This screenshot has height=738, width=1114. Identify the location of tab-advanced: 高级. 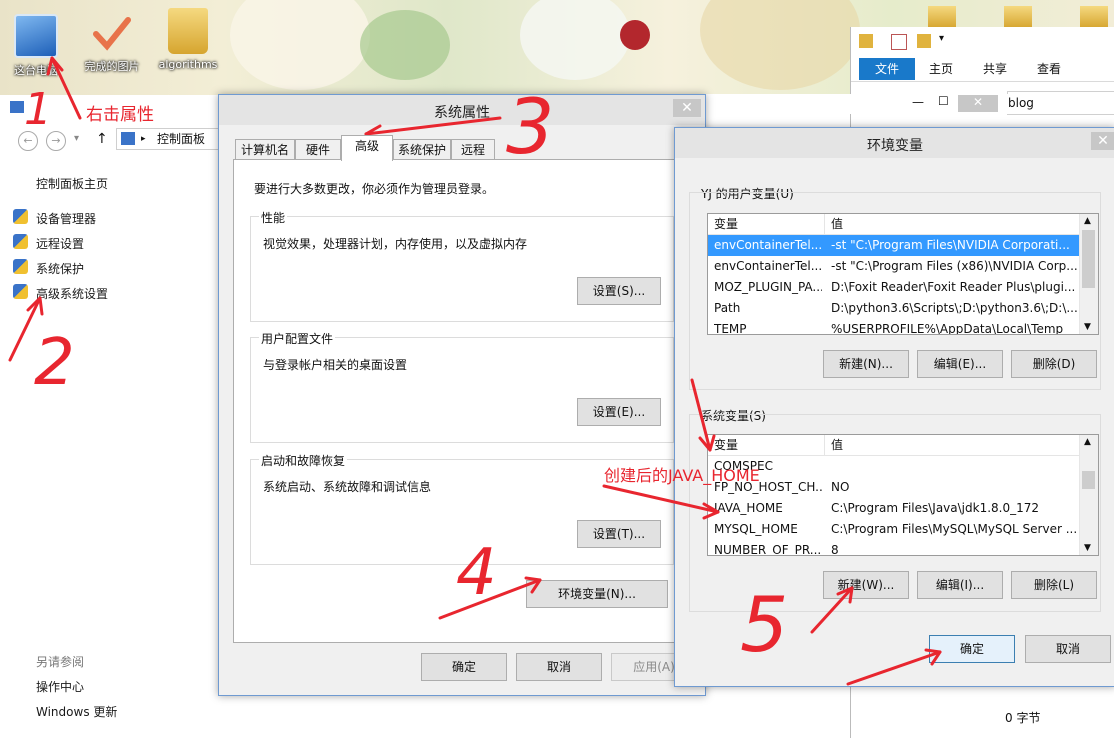
(367, 148).